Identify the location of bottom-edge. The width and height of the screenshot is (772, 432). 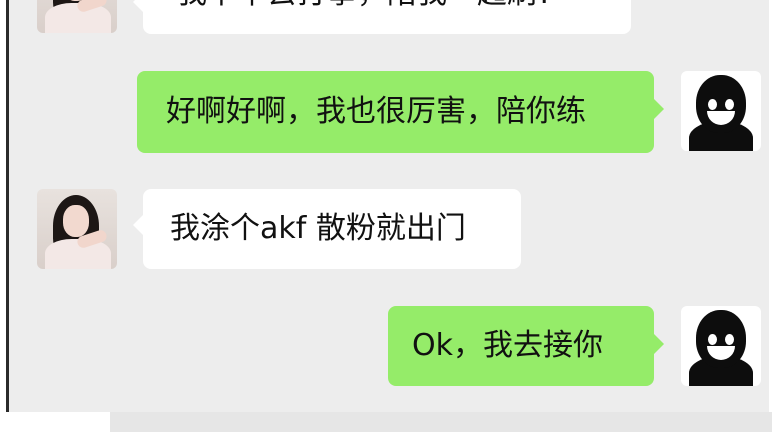
(386, 422).